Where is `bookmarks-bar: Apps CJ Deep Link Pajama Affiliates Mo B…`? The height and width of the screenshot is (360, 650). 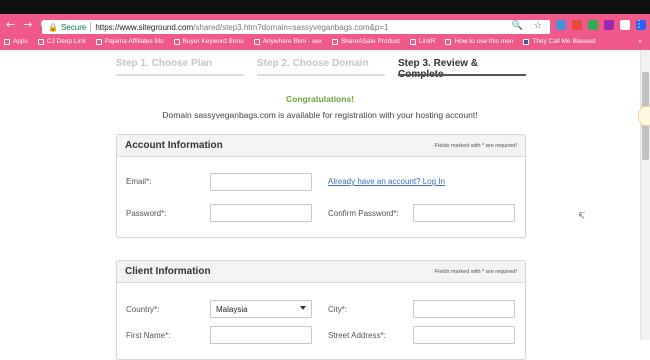 bookmarks-bar: Apps CJ Deep Link Pajama Affiliates Mo B… is located at coordinates (300, 41).